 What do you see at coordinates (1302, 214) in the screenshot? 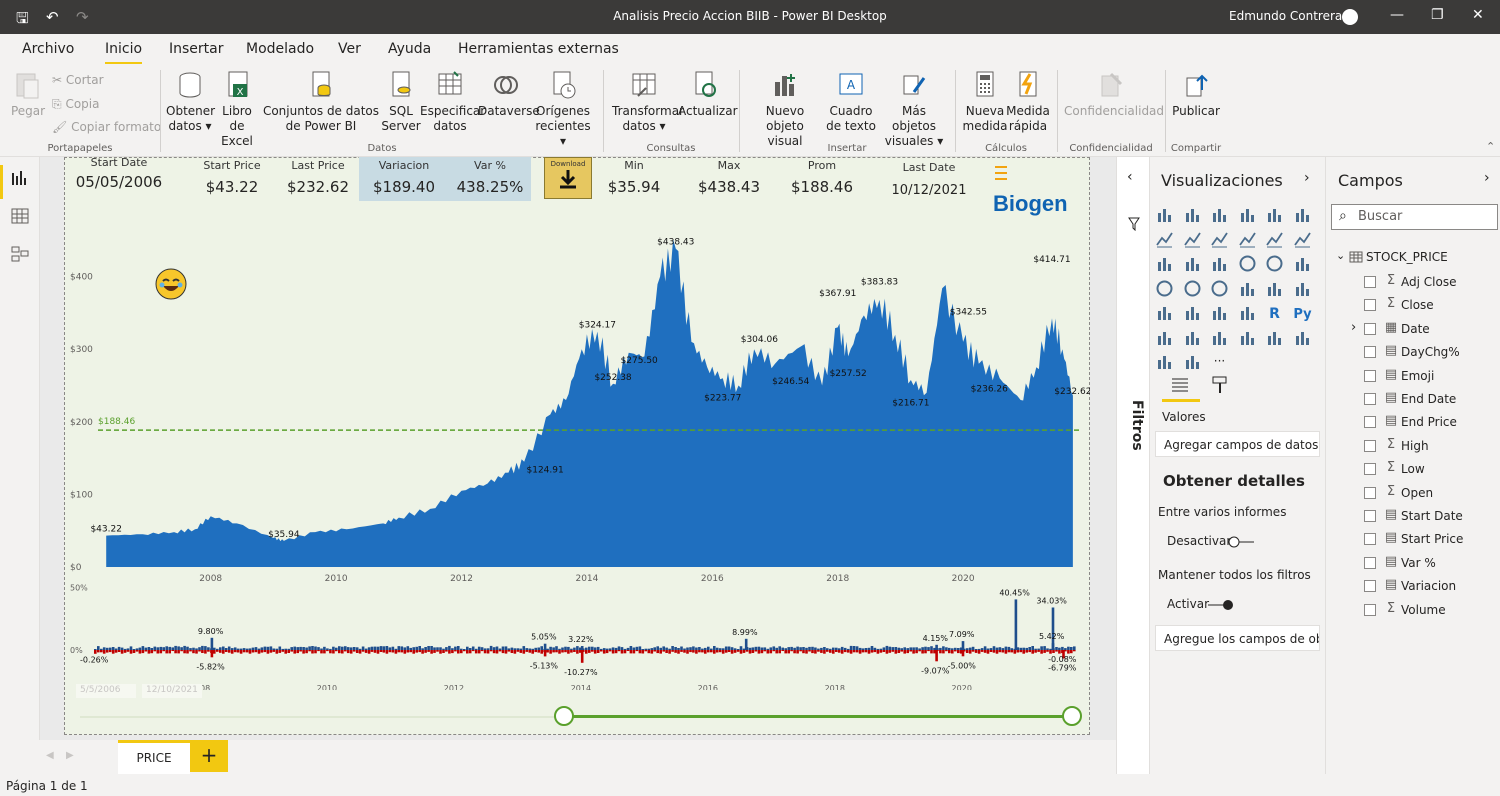
I see `100-column-icon` at bounding box center [1302, 214].